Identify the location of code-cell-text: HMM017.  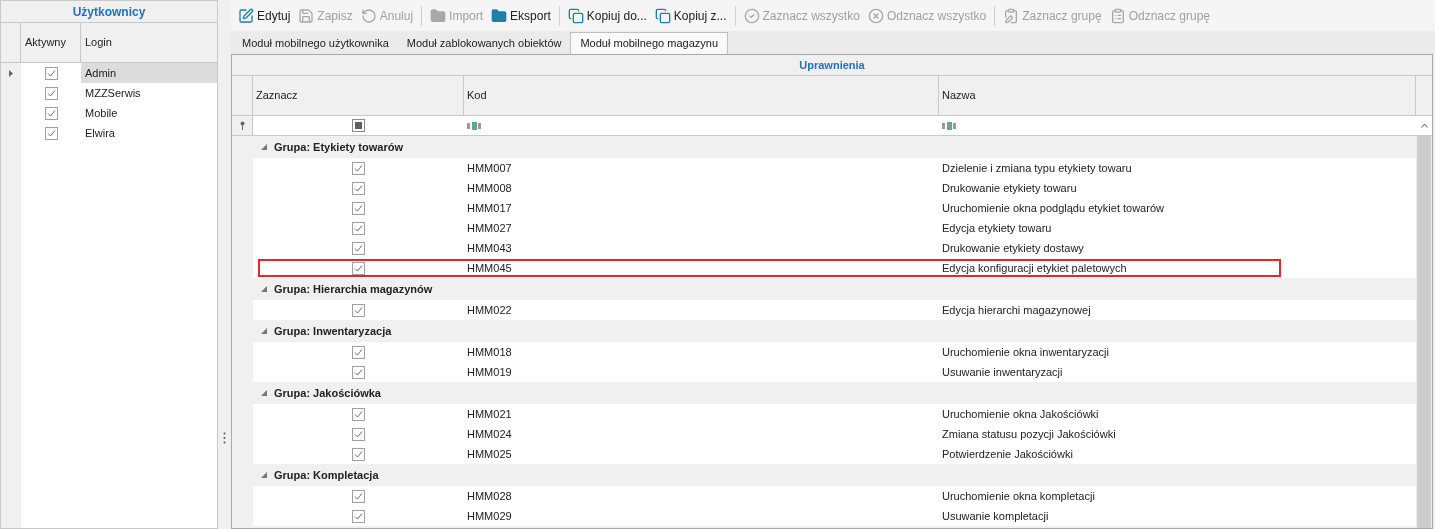
(489, 208).